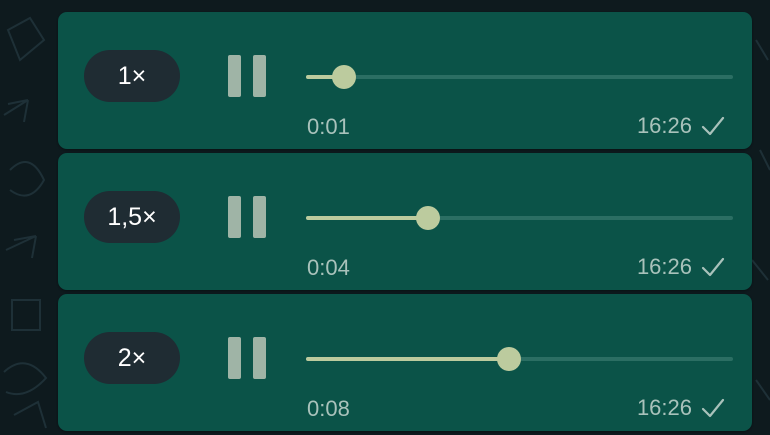 The width and height of the screenshot is (770, 435). Describe the element at coordinates (328, 267) in the screenshot. I see `elapsed-time: 0:04` at that location.